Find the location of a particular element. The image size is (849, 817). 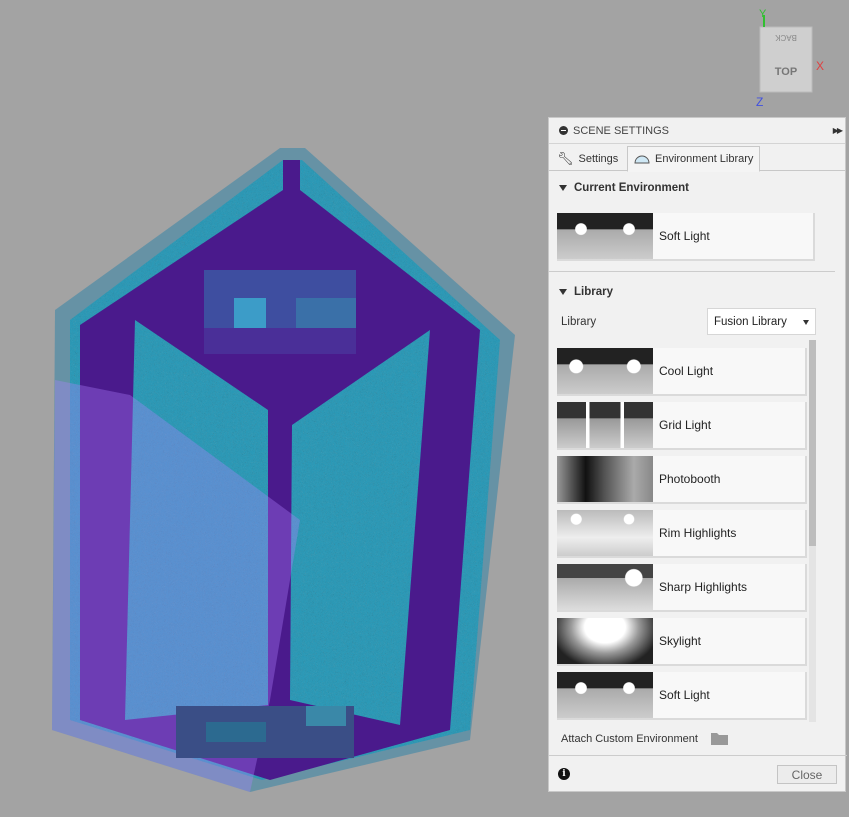

attach-custom-environment-label: Attach Custom Environment is located at coordinates (629, 739).